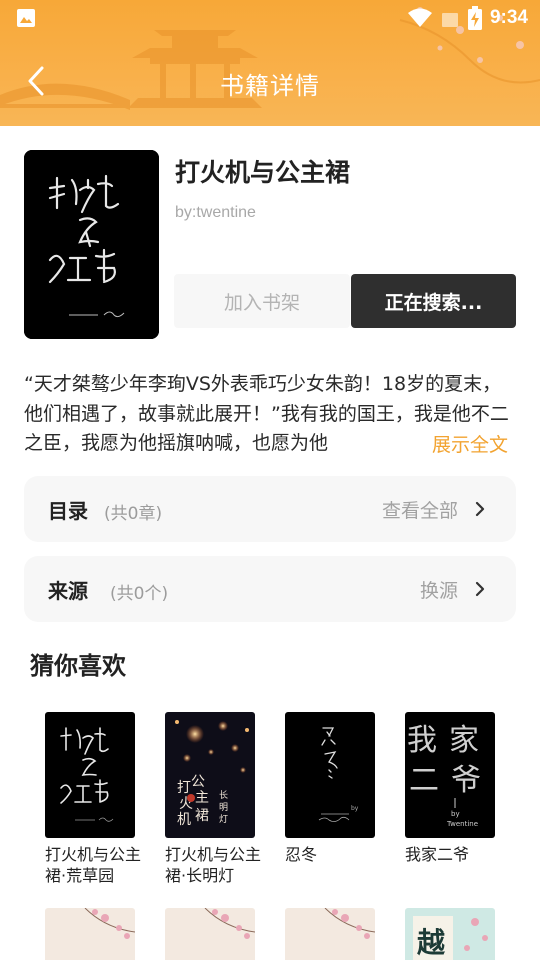 The height and width of the screenshot is (960, 540). Describe the element at coordinates (202, 798) in the screenshot. I see `svg-text: 主` at that location.